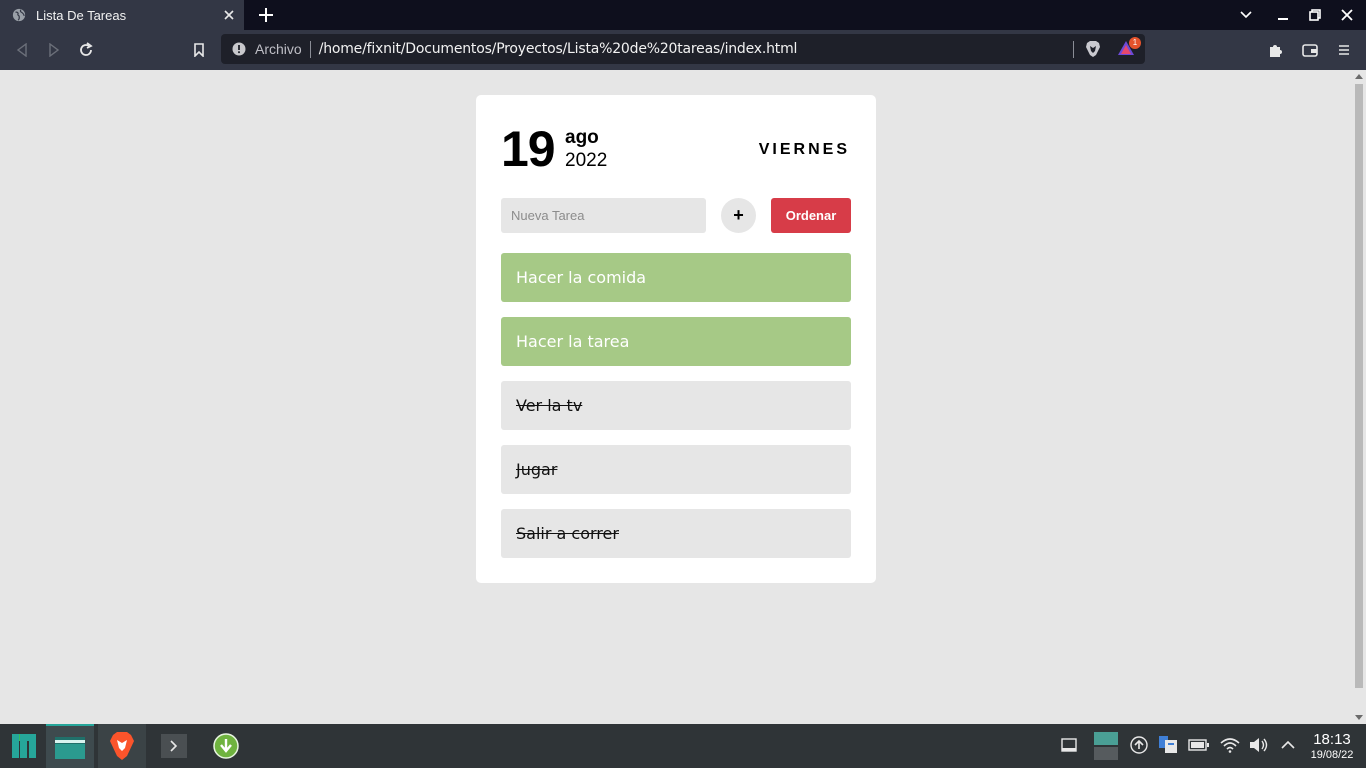  I want to click on task-item: Hacer la comida, so click(676, 277).